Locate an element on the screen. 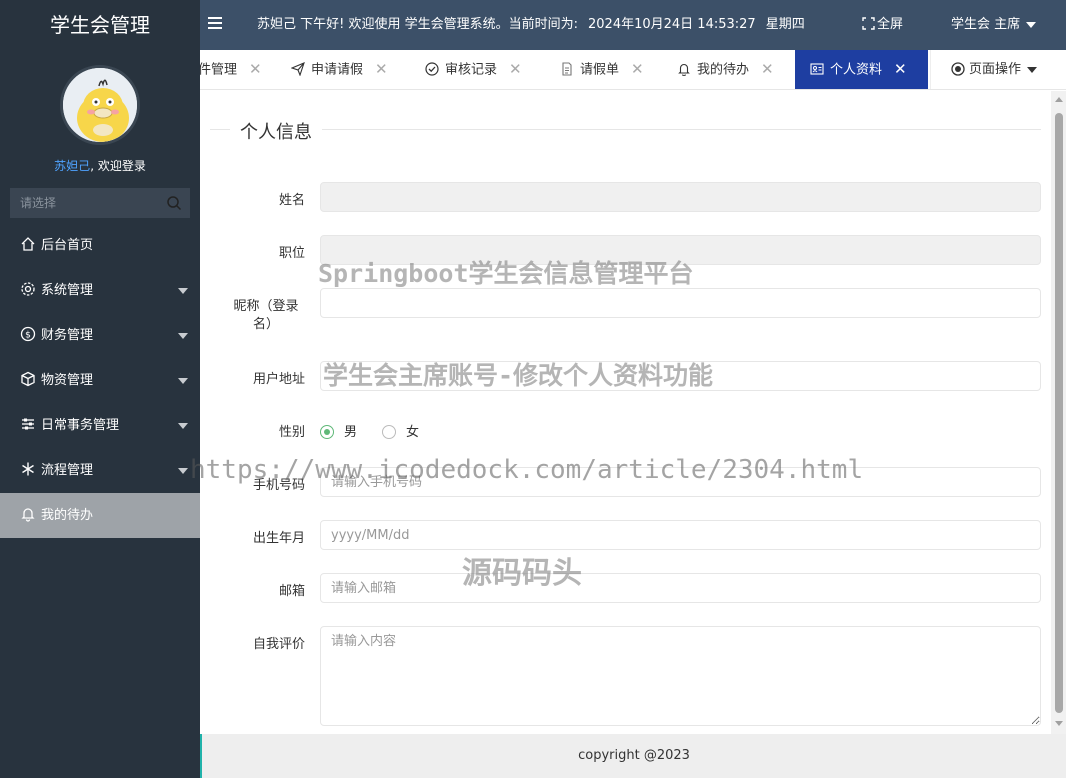  scroll-down-icon is located at coordinates (1059, 723).